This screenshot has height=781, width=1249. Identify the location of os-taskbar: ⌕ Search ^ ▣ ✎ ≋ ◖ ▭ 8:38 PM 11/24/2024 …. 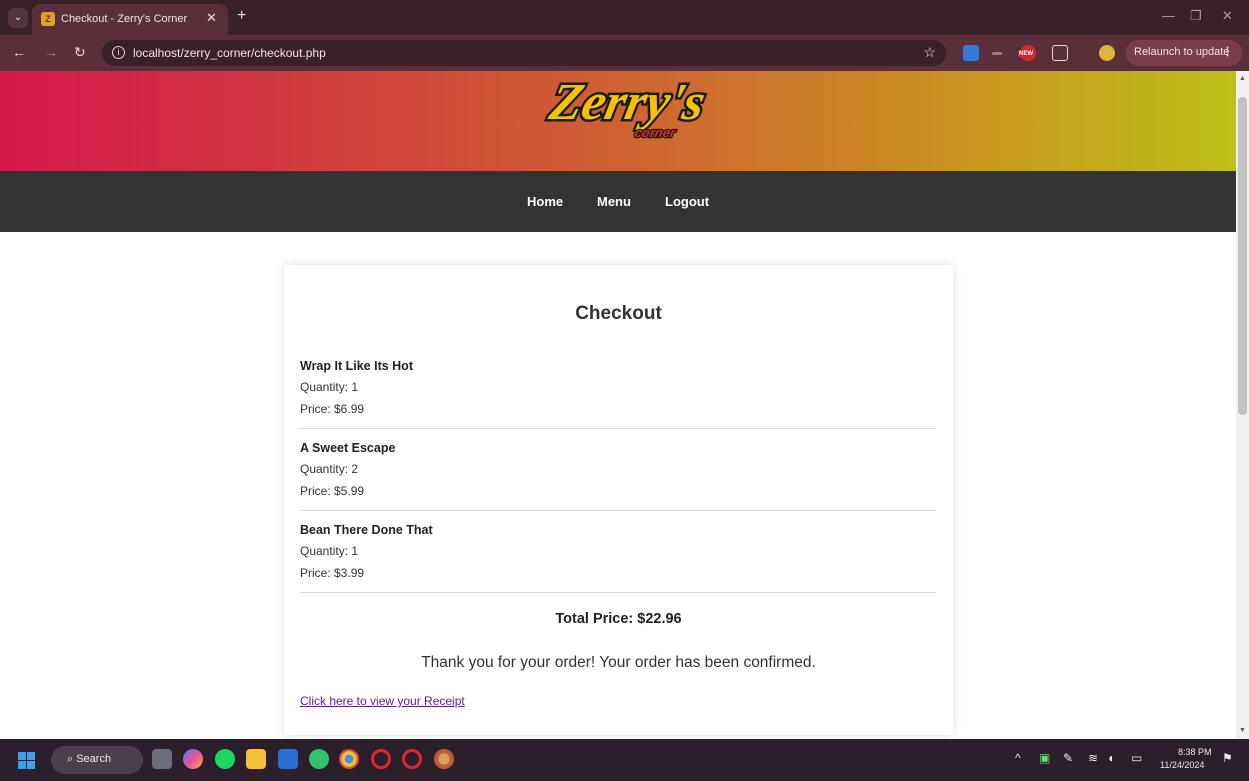
(624, 760).